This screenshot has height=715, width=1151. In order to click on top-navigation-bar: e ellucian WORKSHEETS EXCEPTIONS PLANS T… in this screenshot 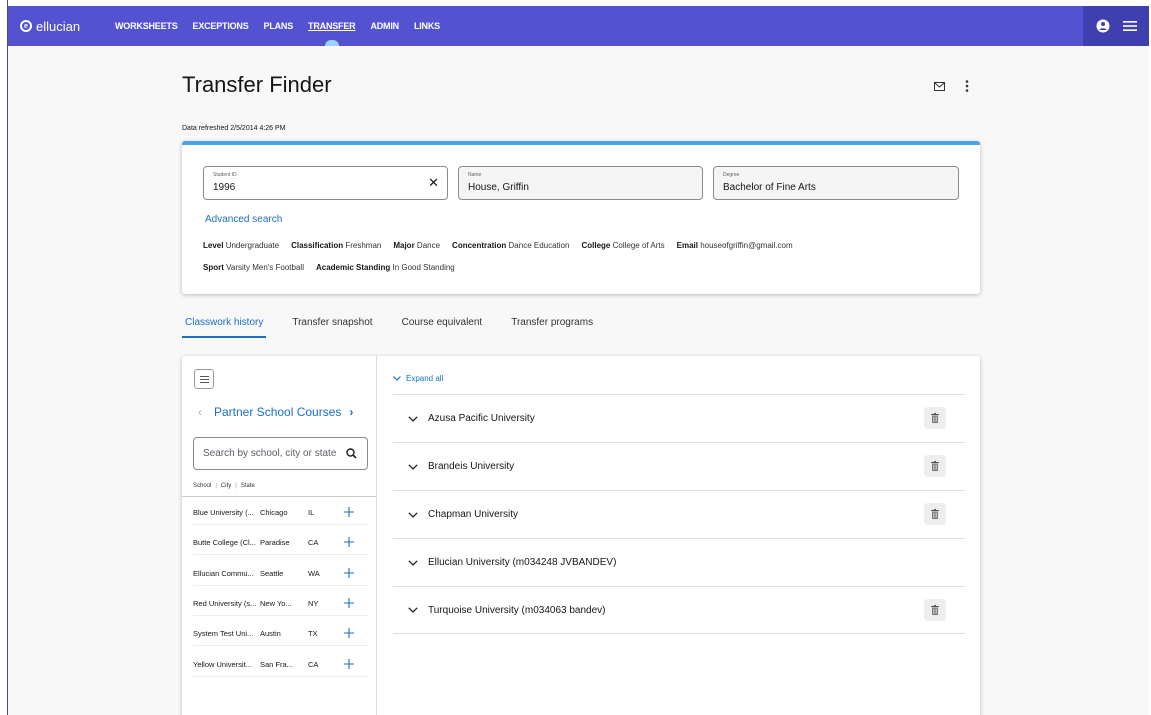, I will do `click(578, 26)`.